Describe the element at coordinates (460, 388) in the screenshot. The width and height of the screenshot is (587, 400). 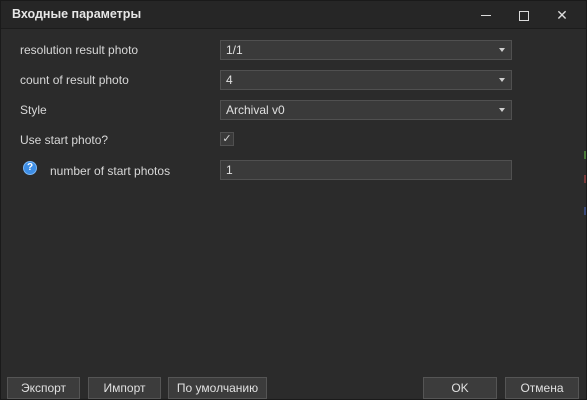
I see `ok-button: OK` at that location.